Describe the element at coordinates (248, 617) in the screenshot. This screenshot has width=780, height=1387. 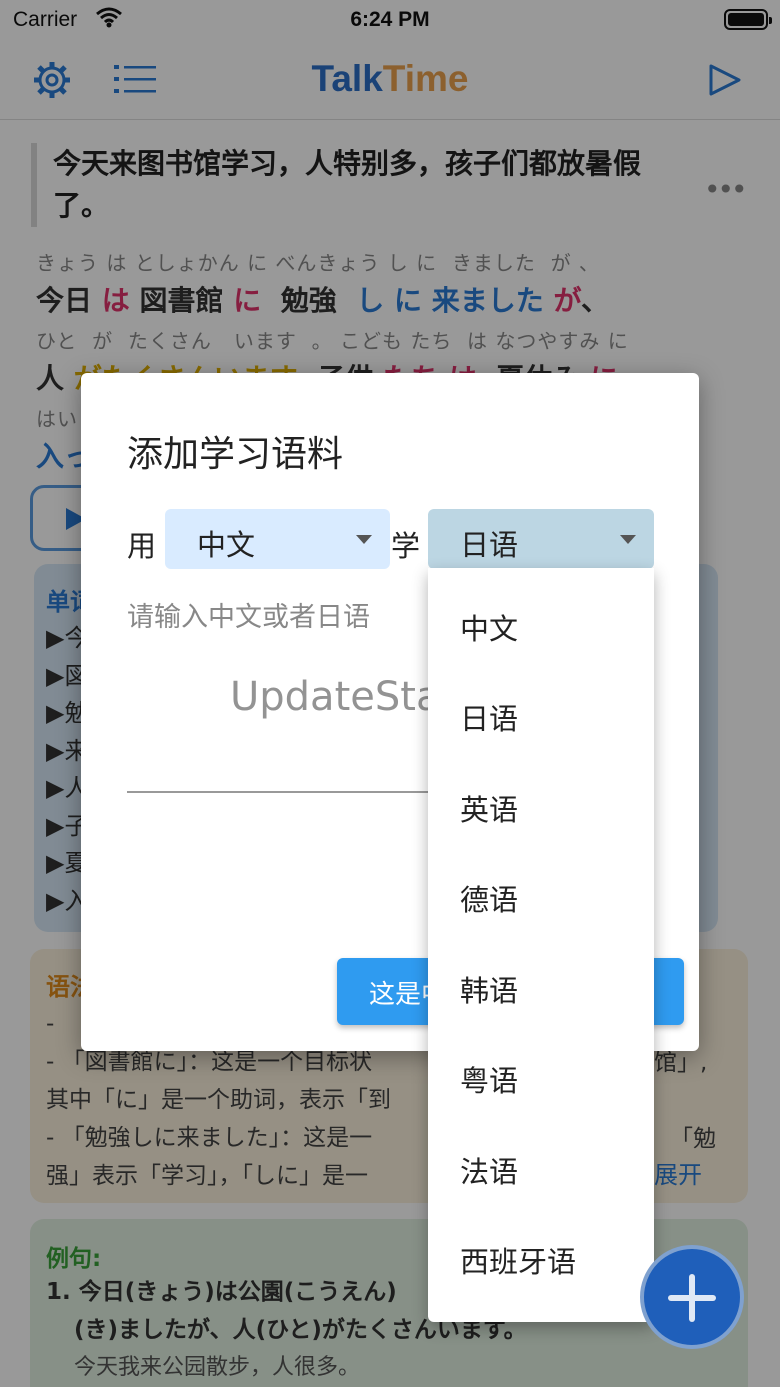
I see `input-placeholder: 请输入中文或者日语` at that location.